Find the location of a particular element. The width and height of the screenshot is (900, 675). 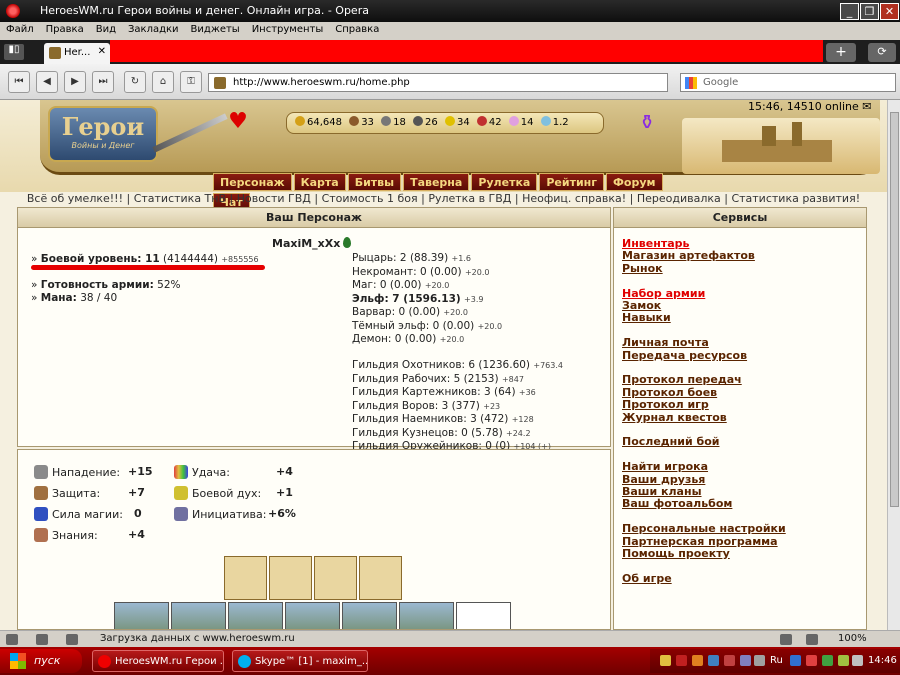

menu-widgets: Виджеты is located at coordinates (215, 28).